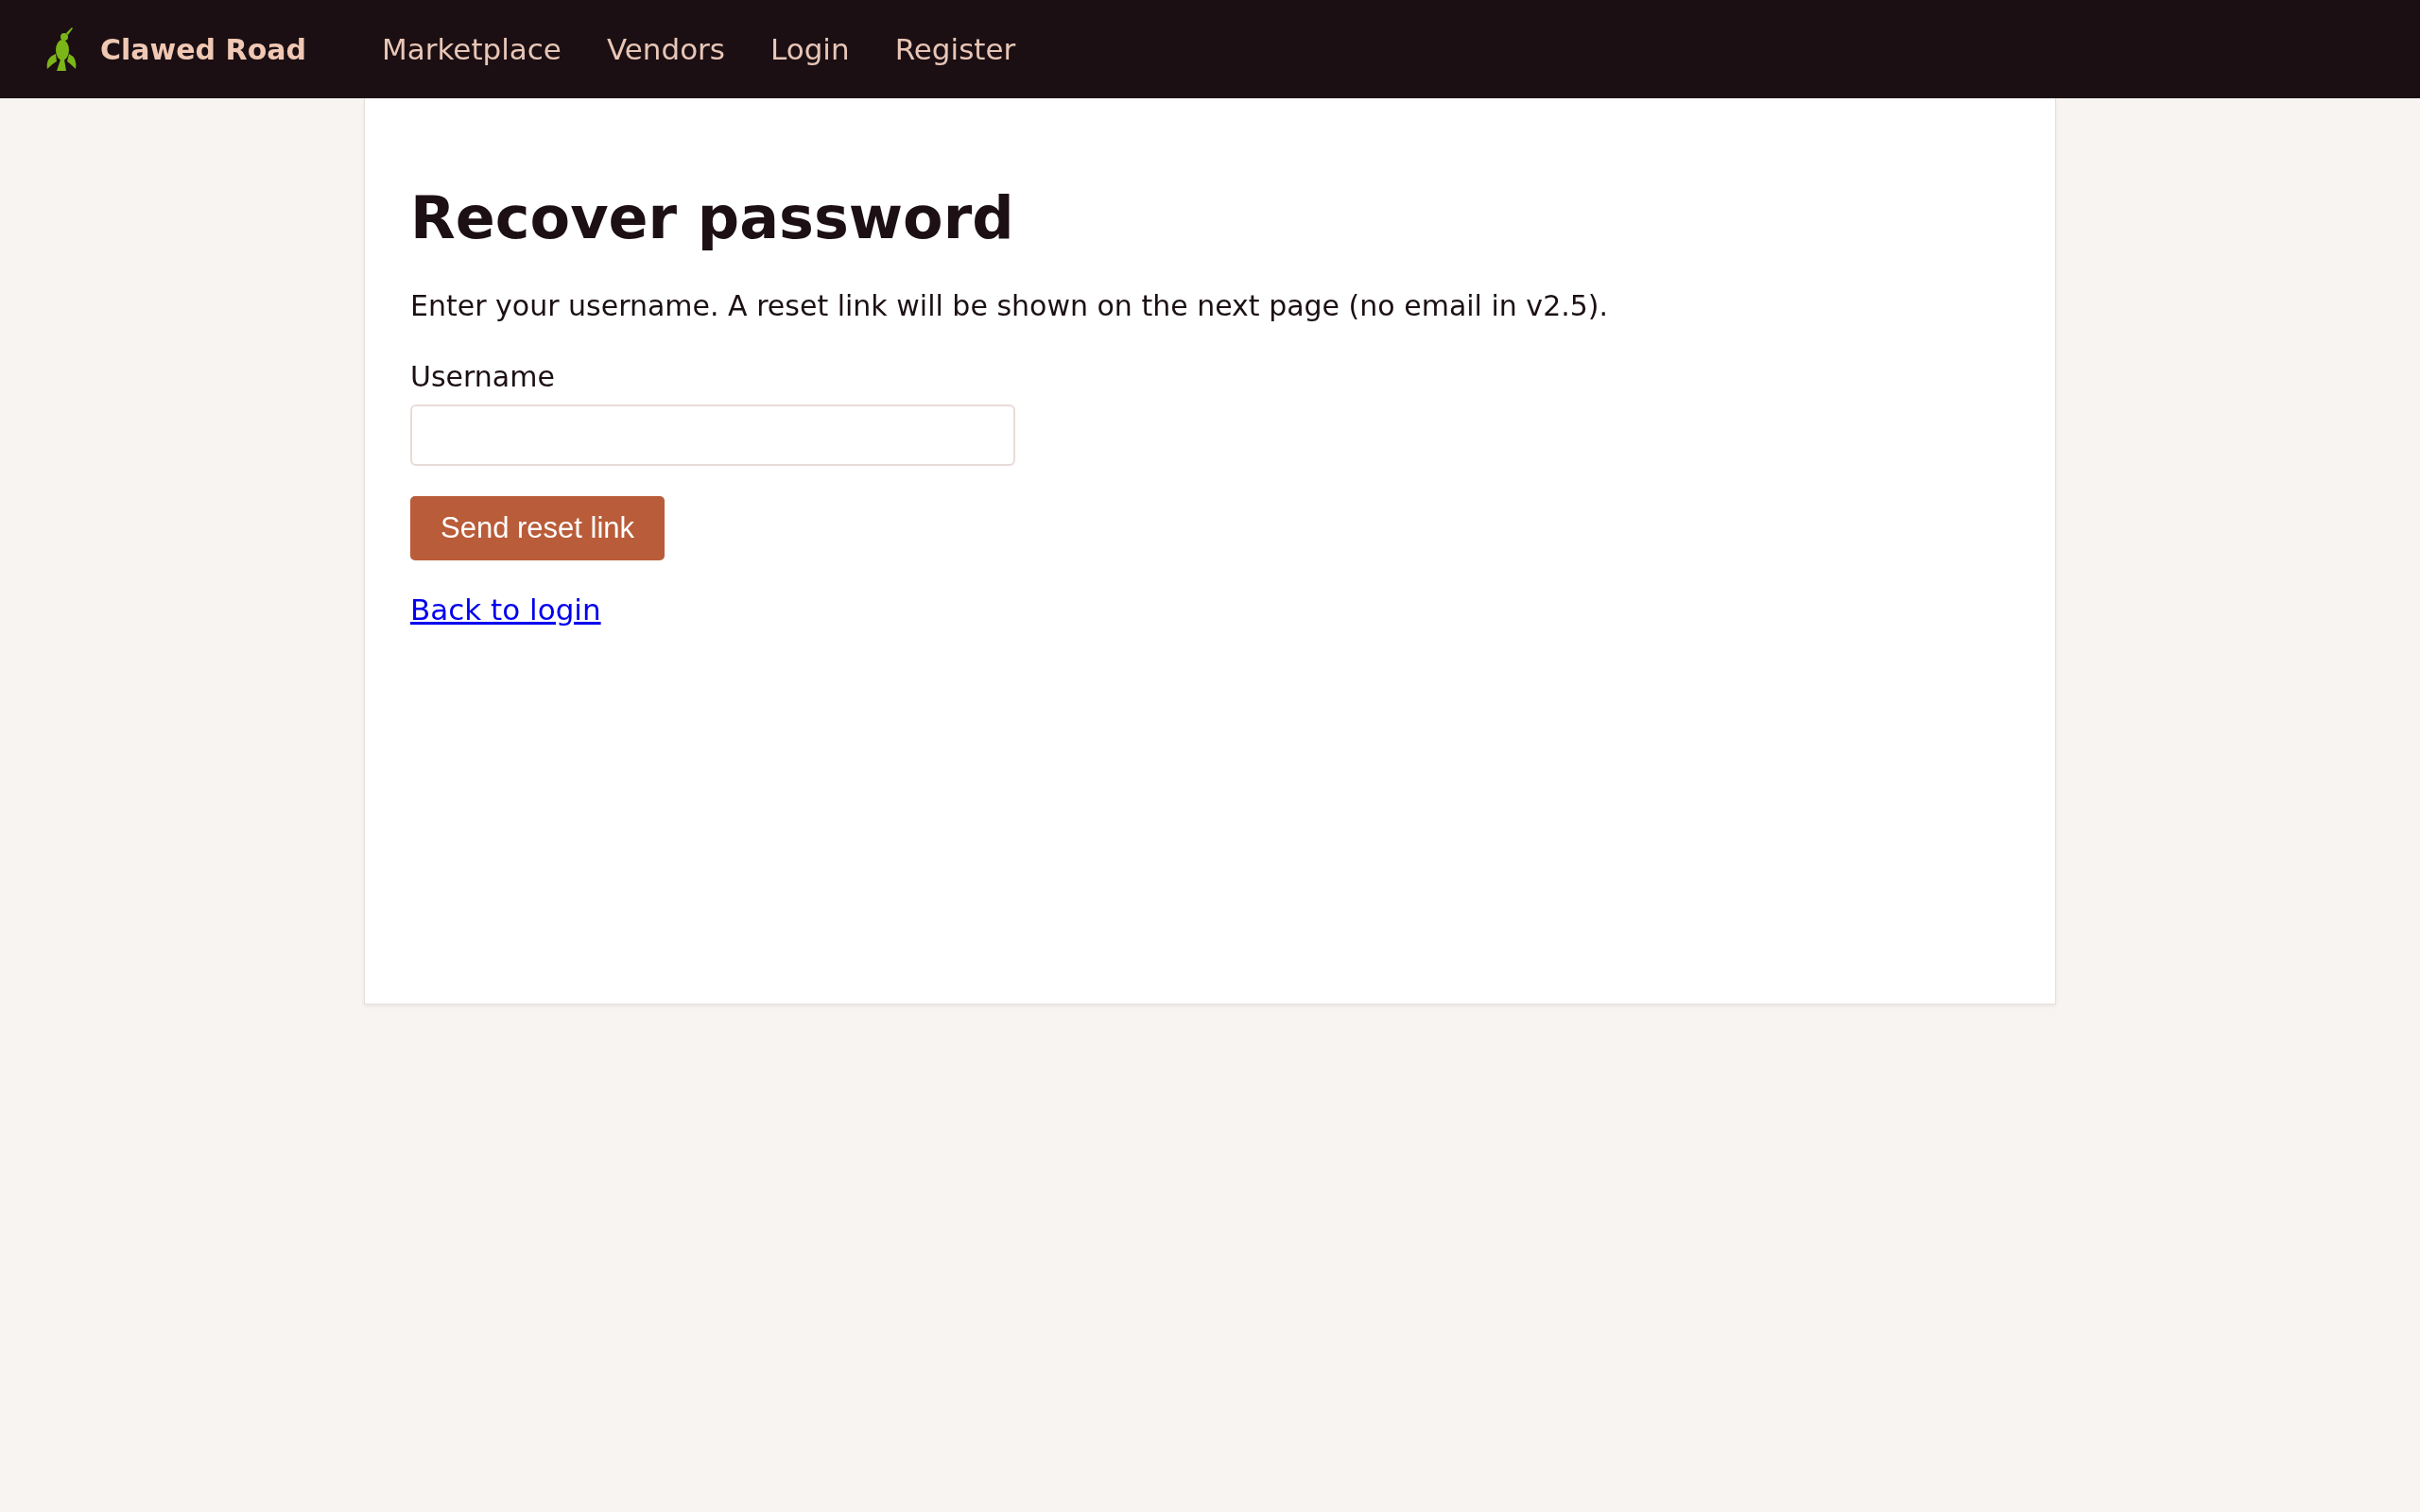 This screenshot has width=2420, height=1512. What do you see at coordinates (665, 49) in the screenshot?
I see `nav-link: Vendors` at bounding box center [665, 49].